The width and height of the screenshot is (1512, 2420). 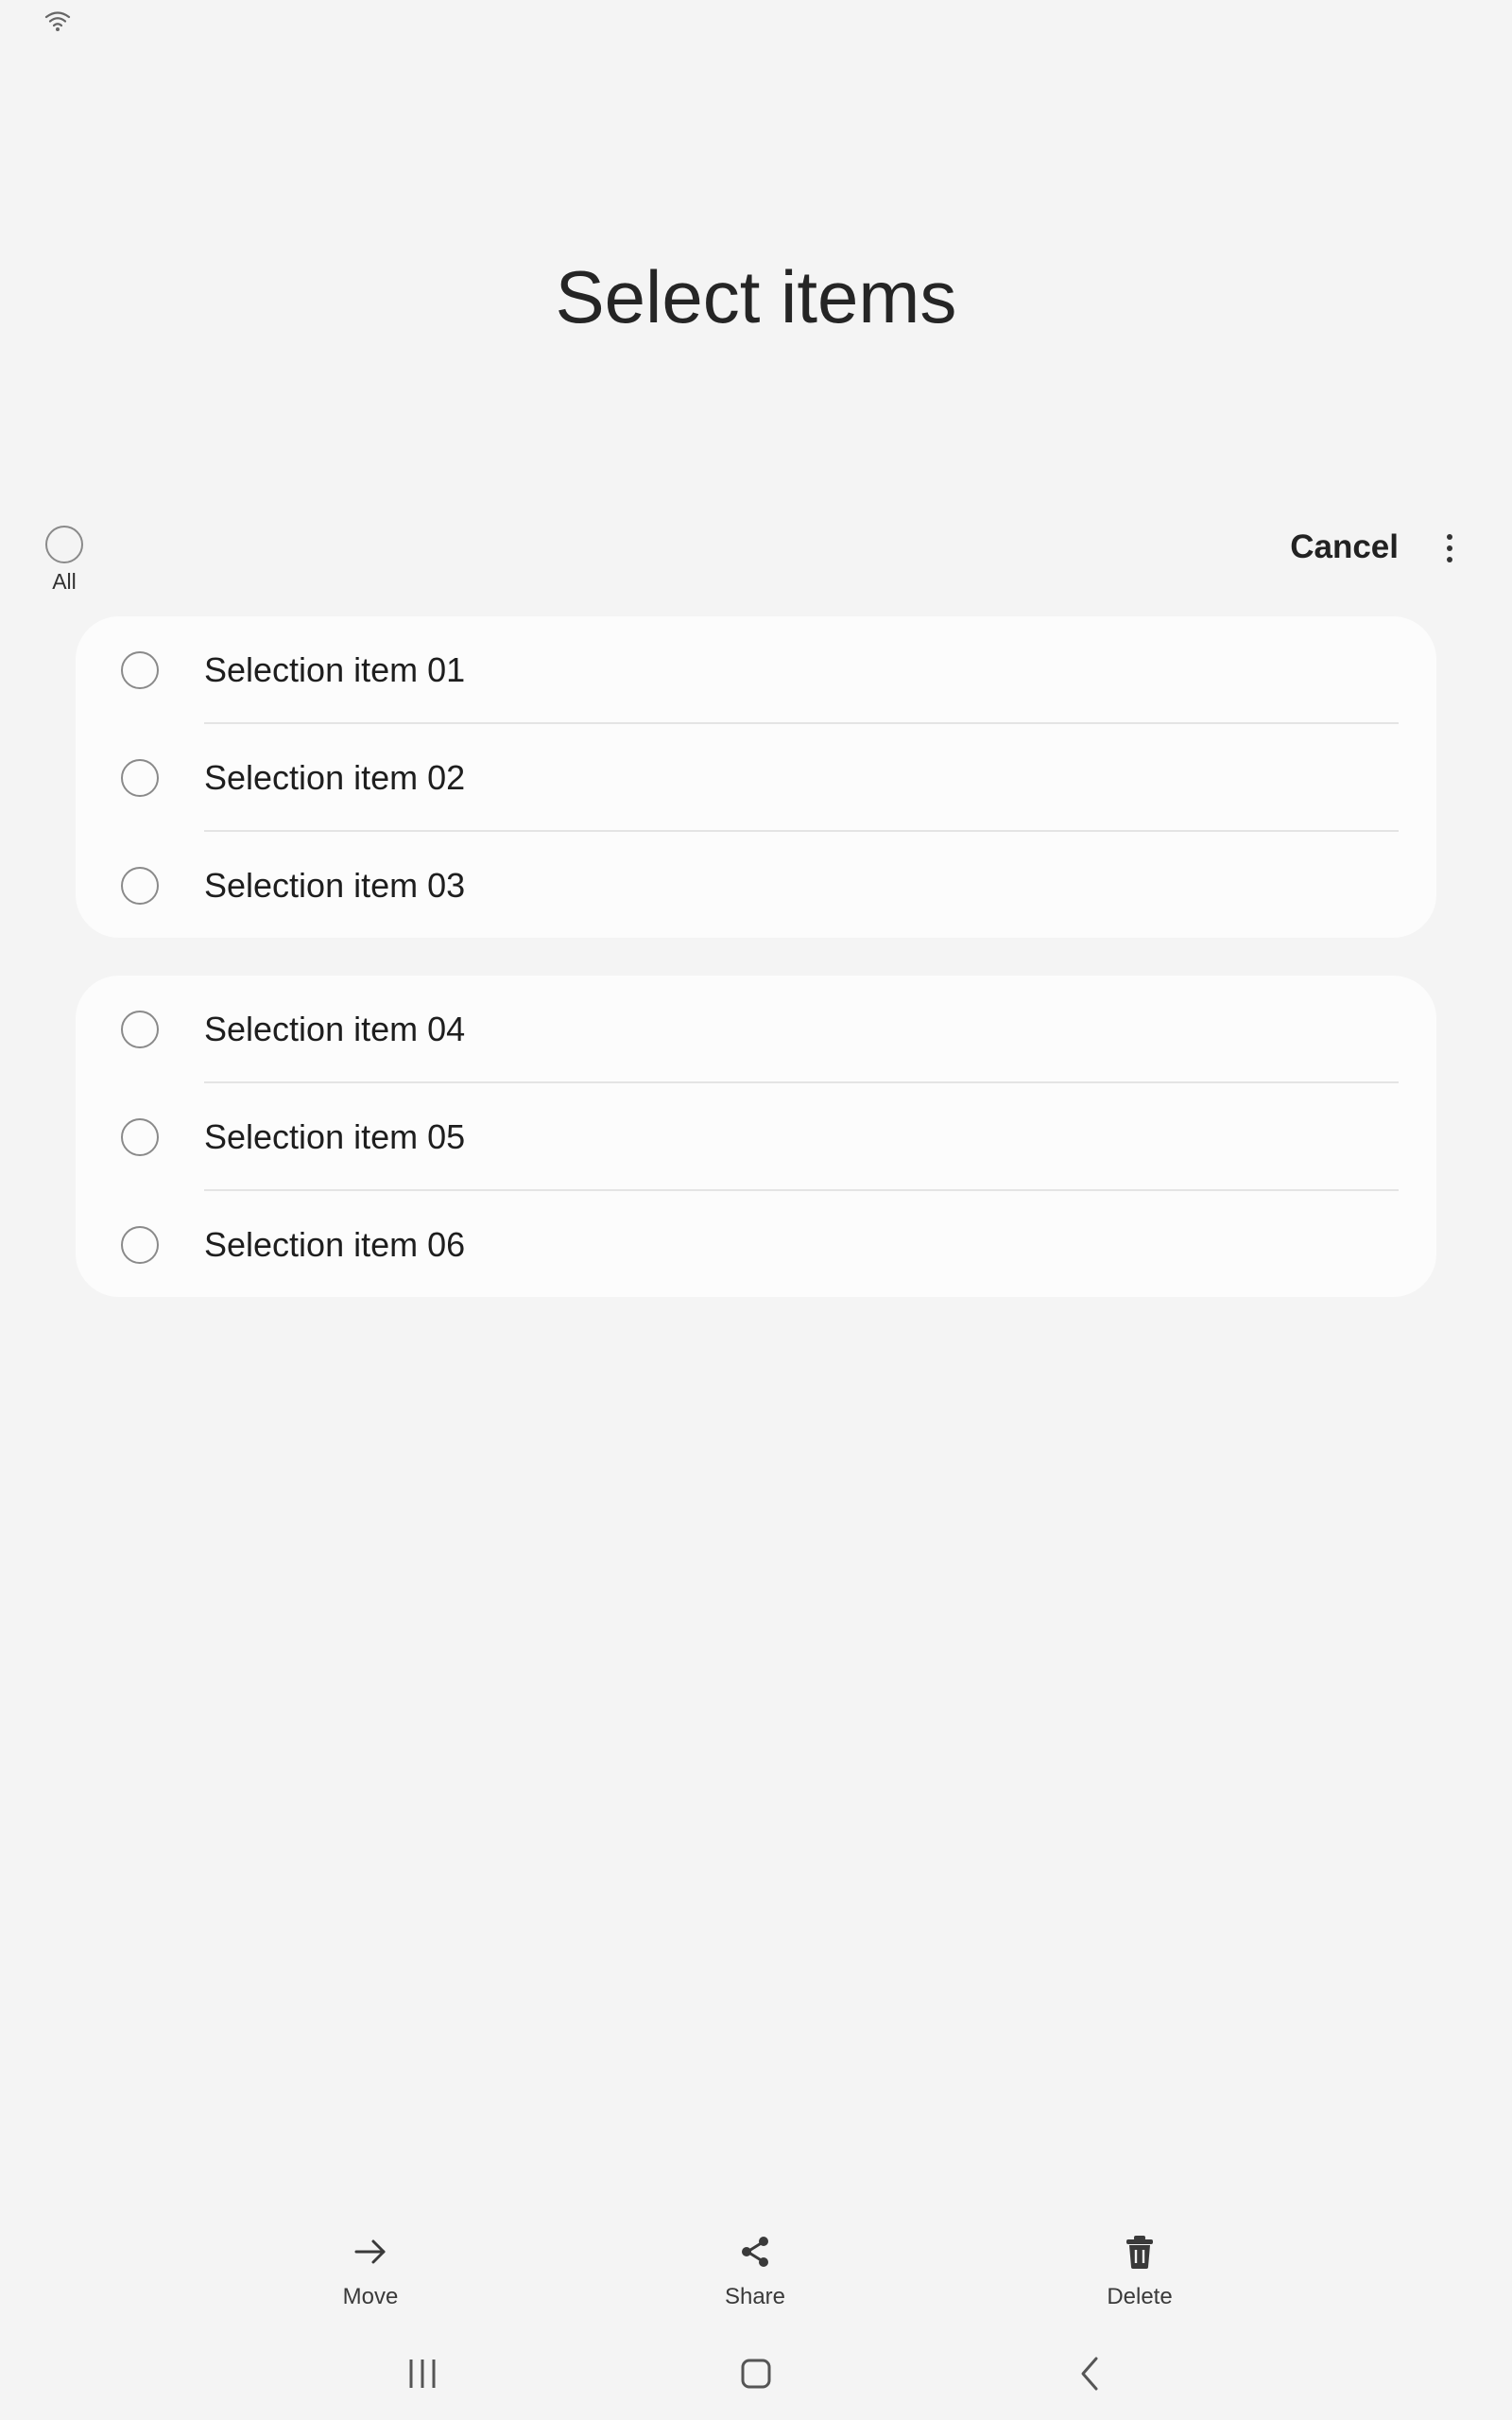 I want to click on back-button, so click(x=1088, y=2373).